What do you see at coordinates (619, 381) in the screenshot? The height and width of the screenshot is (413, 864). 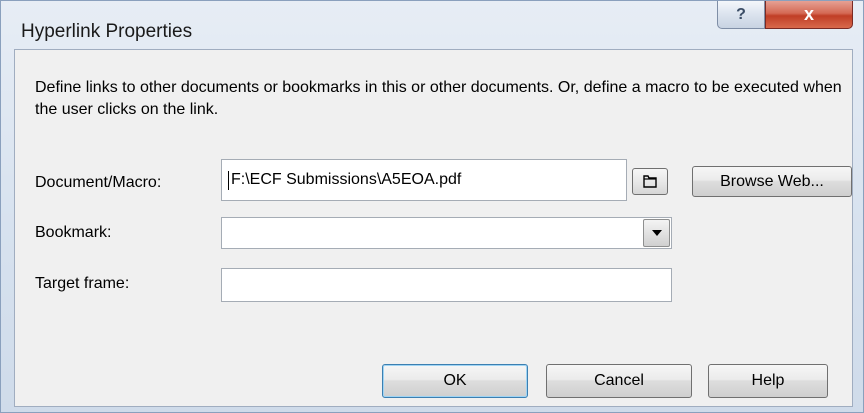 I see `cancel-button: Cancel` at bounding box center [619, 381].